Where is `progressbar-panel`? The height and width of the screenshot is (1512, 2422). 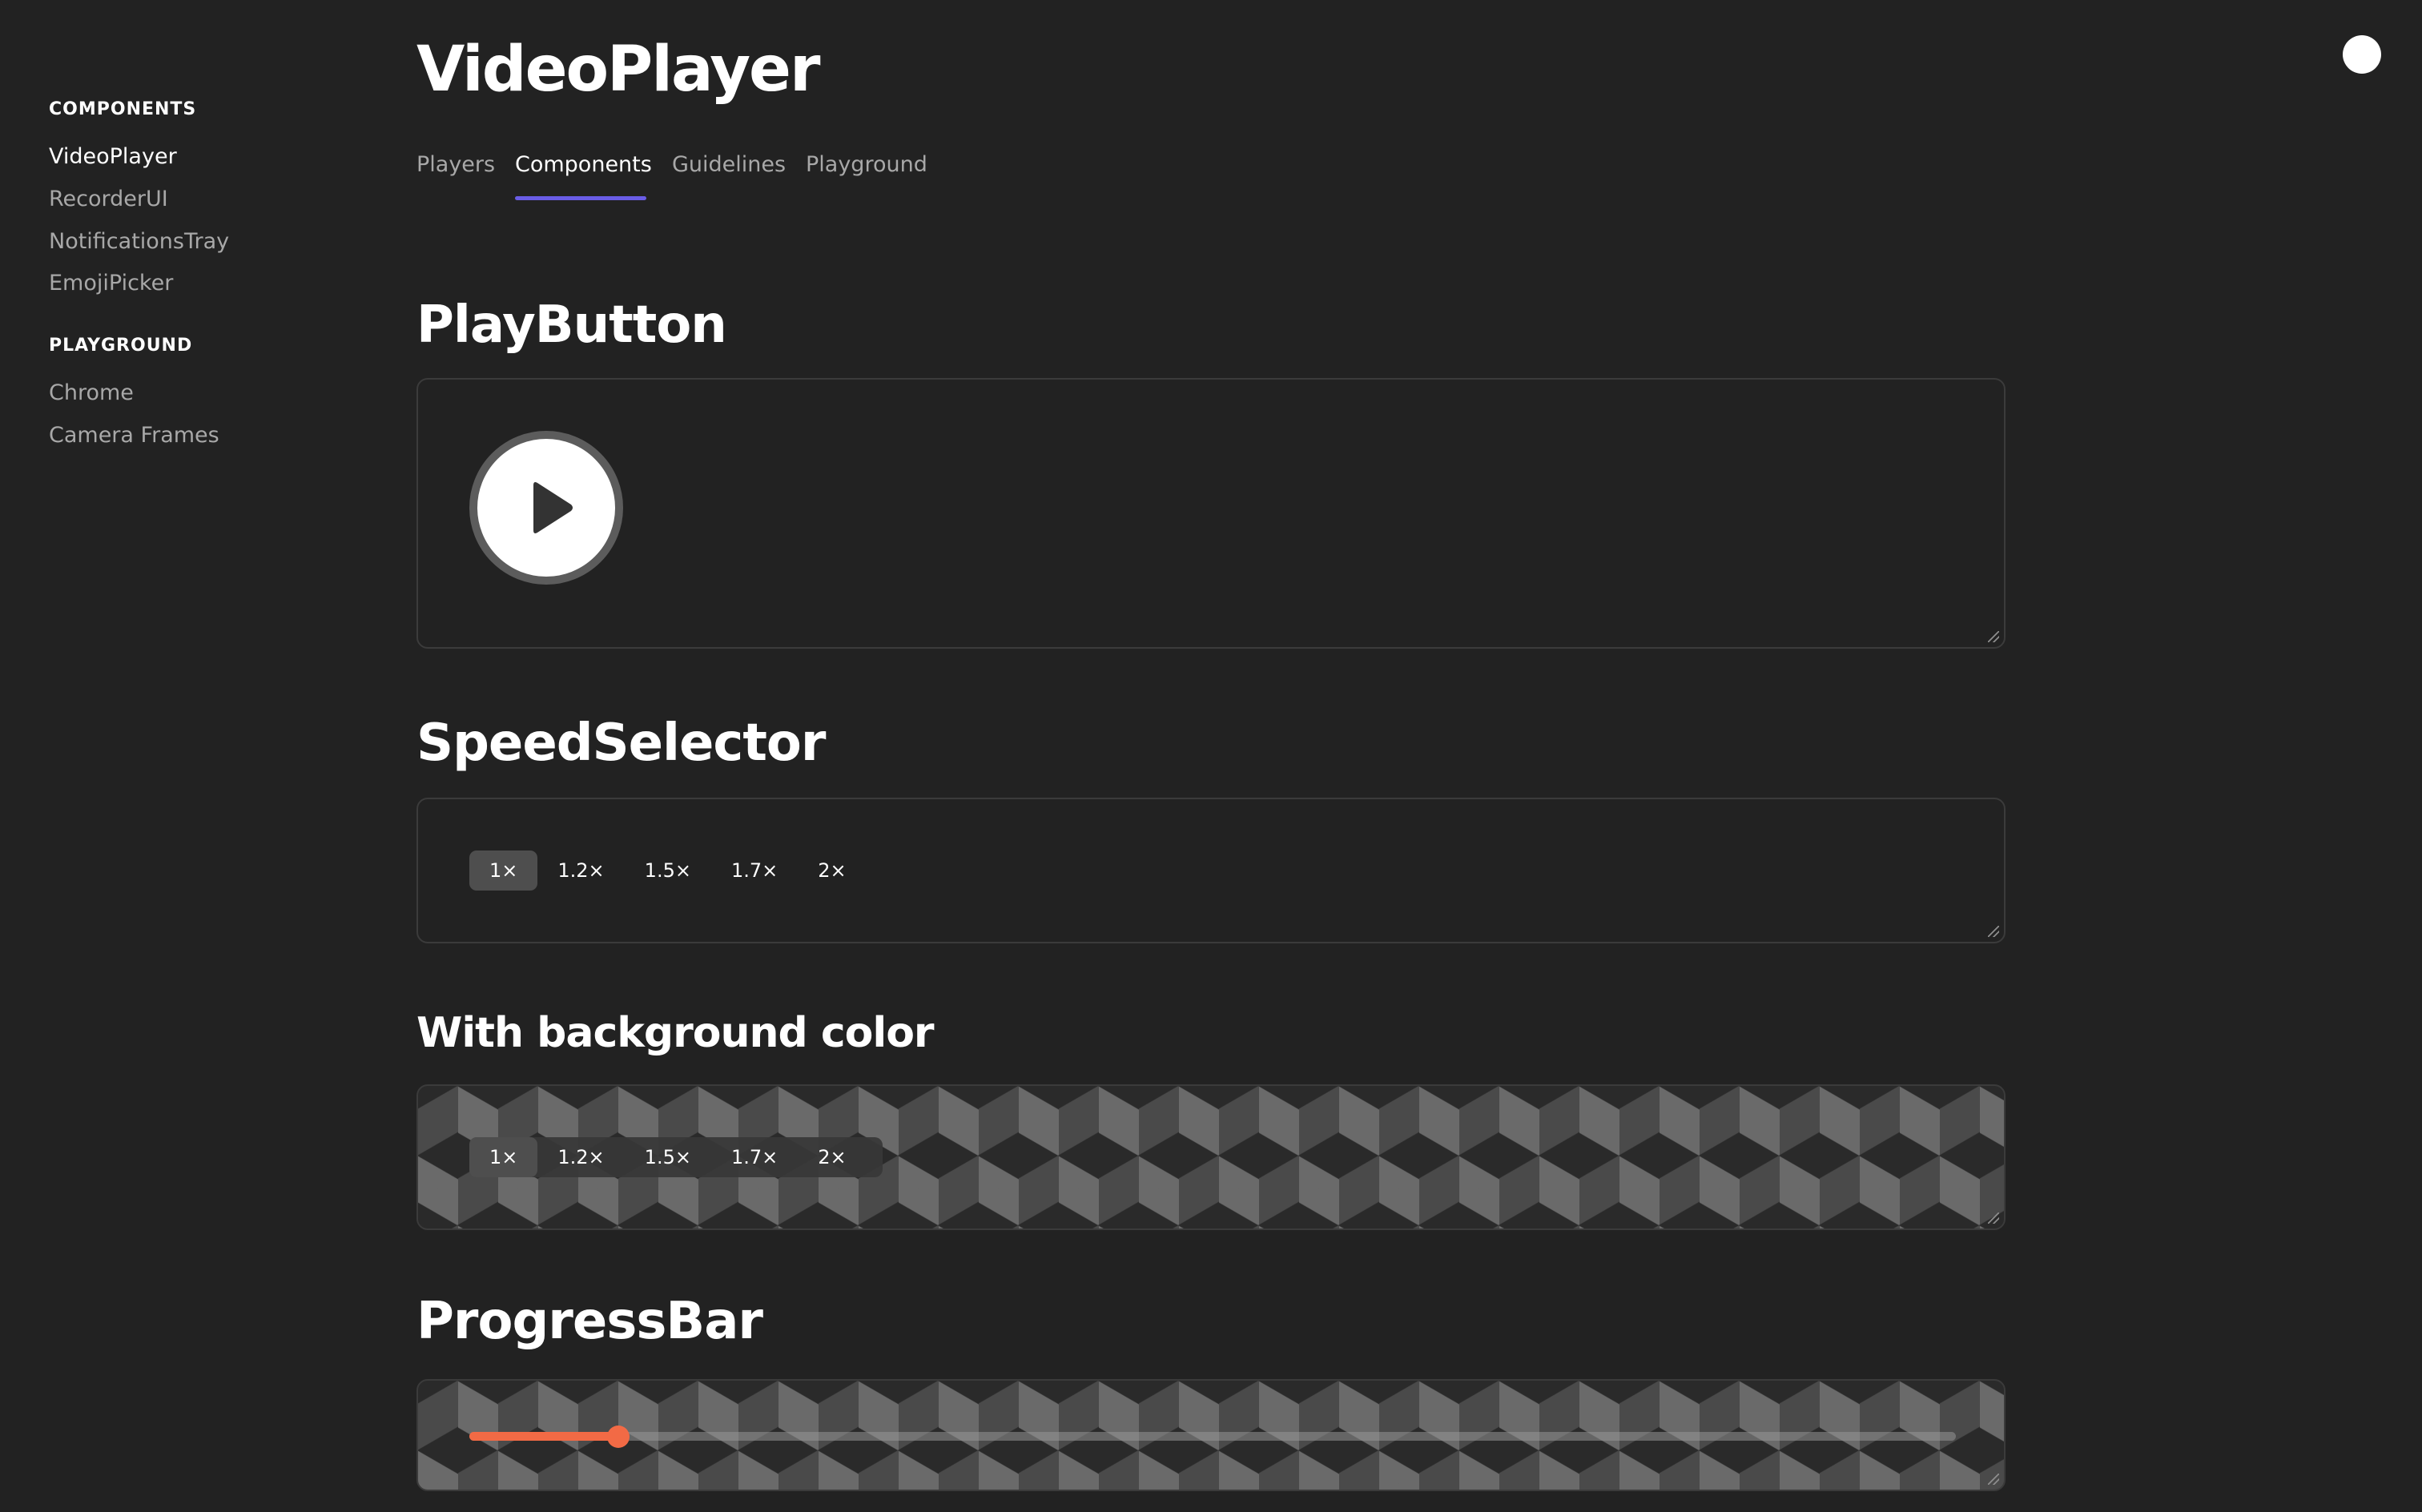
progressbar-panel is located at coordinates (1211, 1435).